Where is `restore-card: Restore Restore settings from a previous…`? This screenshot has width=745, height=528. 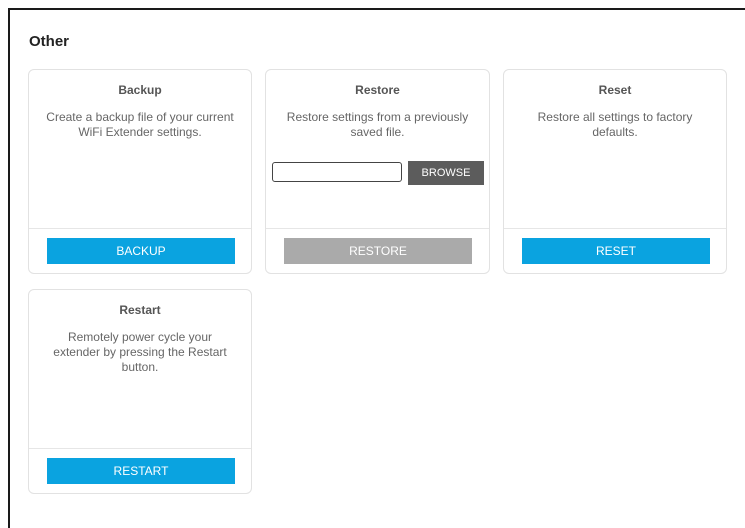 restore-card: Restore Restore settings from a previous… is located at coordinates (377, 171).